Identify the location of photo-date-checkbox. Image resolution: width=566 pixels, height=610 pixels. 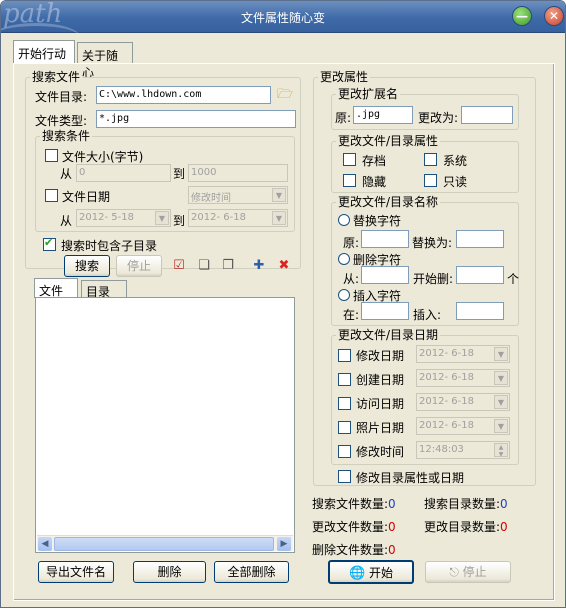
(344, 427).